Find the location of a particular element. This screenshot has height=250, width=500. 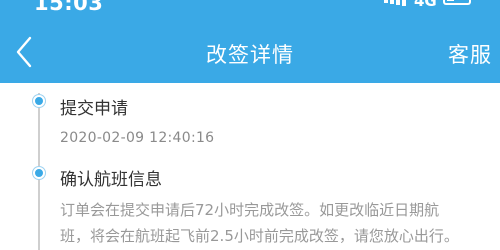

step-title: 提交申请 is located at coordinates (94, 109).